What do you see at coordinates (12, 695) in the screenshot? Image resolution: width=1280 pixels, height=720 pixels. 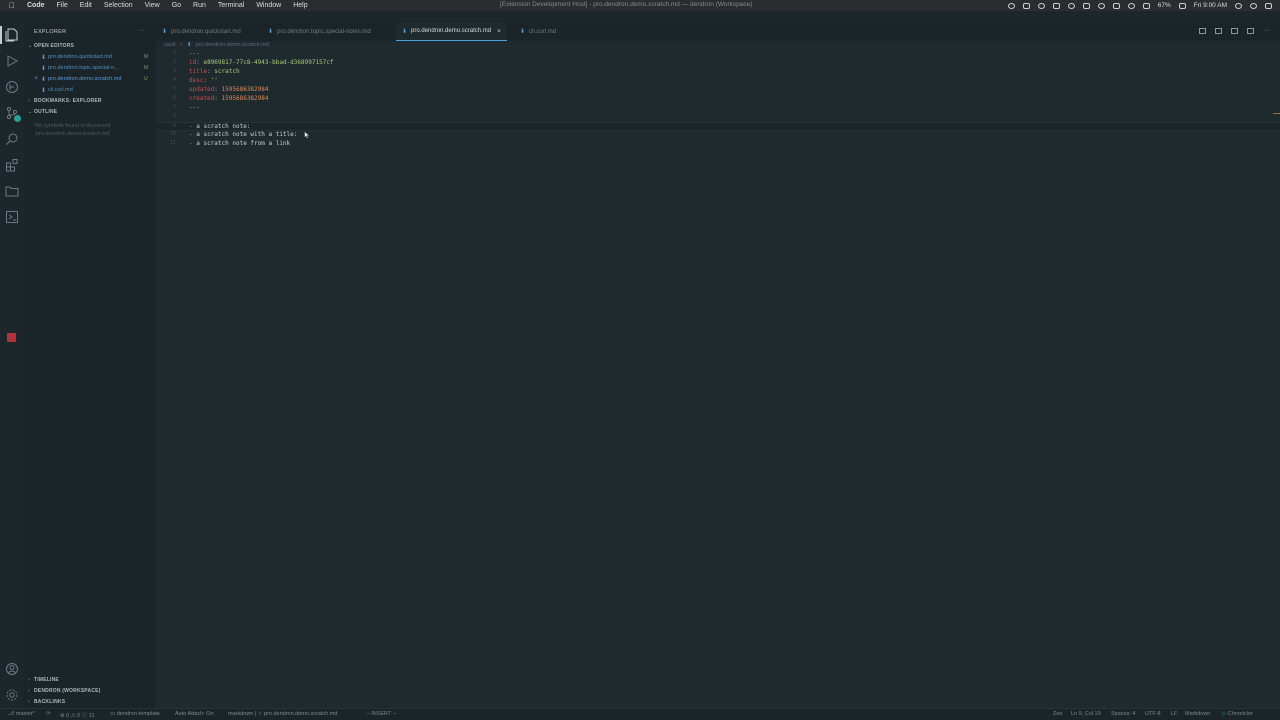 I see `gear-icon` at bounding box center [12, 695].